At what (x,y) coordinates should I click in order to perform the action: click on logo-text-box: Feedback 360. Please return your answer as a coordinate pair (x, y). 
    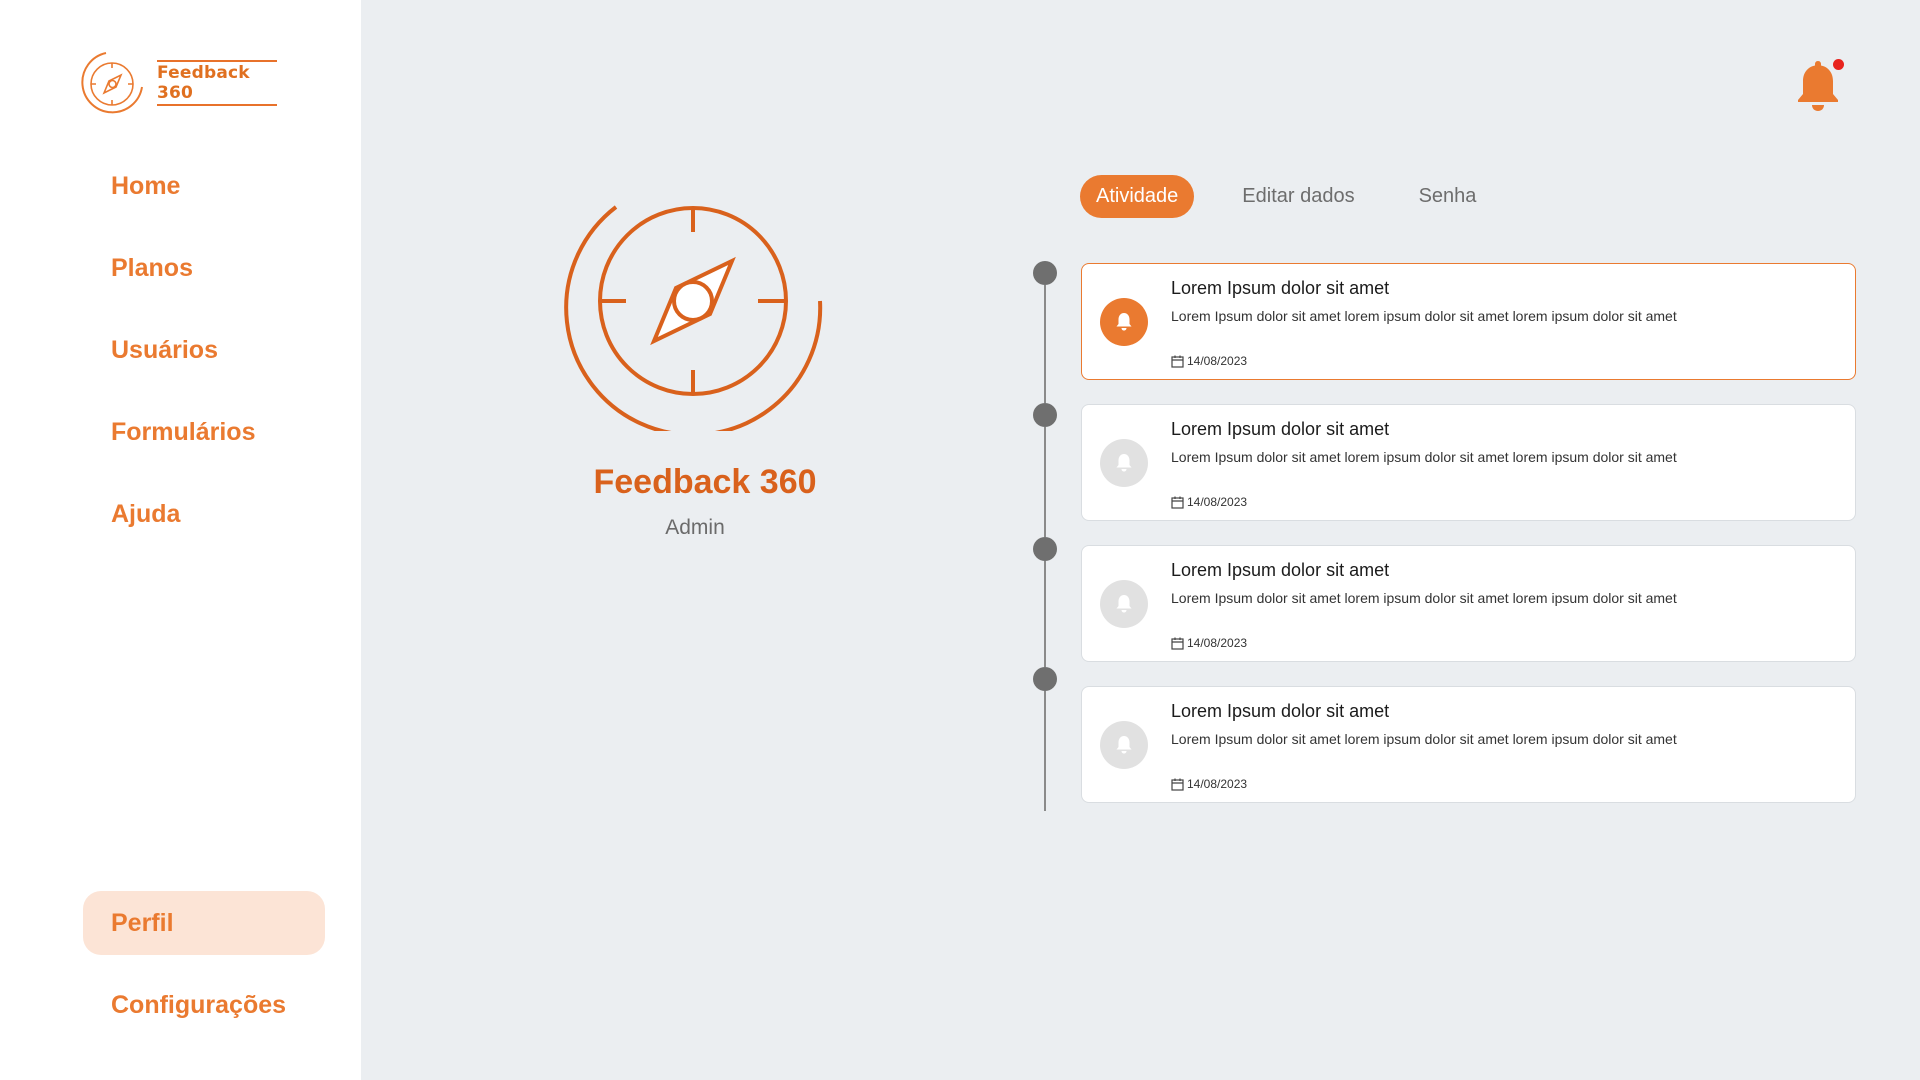
    Looking at the image, I should click on (217, 83).